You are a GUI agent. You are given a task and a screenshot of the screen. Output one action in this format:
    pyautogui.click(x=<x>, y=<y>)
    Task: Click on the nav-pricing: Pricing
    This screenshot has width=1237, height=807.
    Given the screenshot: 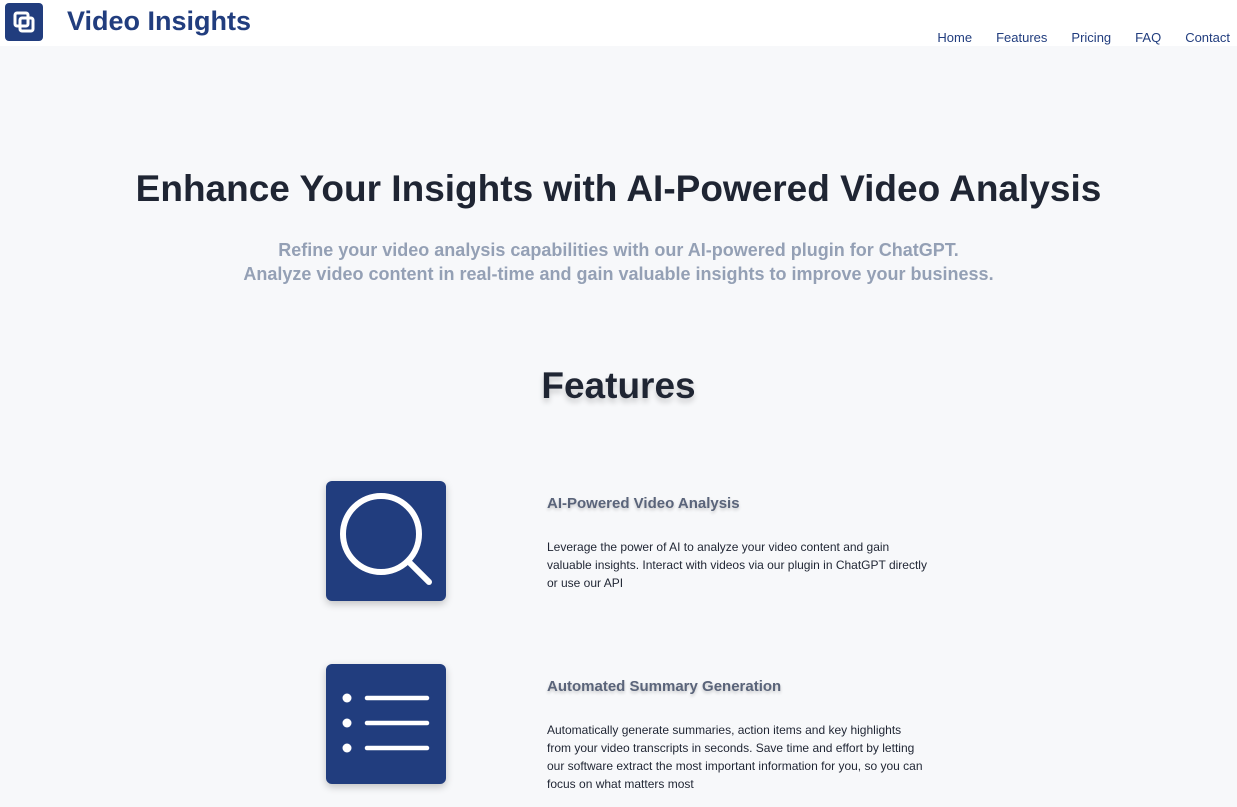 What is the action you would take?
    pyautogui.click(x=1091, y=37)
    